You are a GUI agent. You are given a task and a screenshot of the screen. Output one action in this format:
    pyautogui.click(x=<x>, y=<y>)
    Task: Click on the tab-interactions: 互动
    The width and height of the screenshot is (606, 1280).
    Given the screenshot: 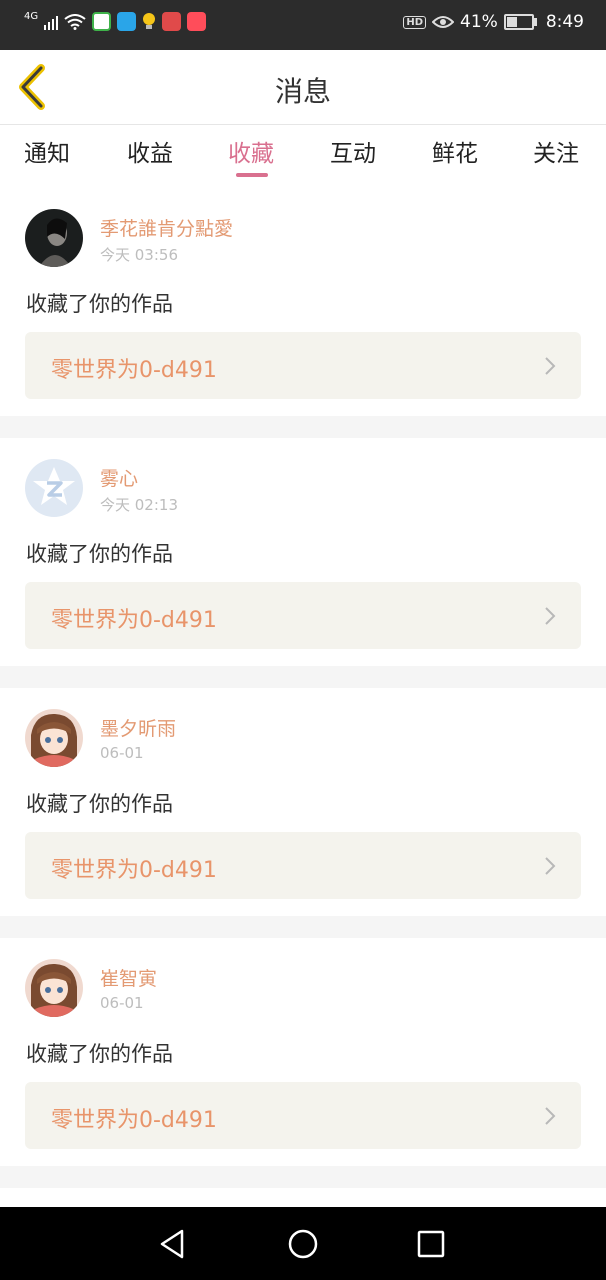 What is the action you would take?
    pyautogui.click(x=353, y=151)
    